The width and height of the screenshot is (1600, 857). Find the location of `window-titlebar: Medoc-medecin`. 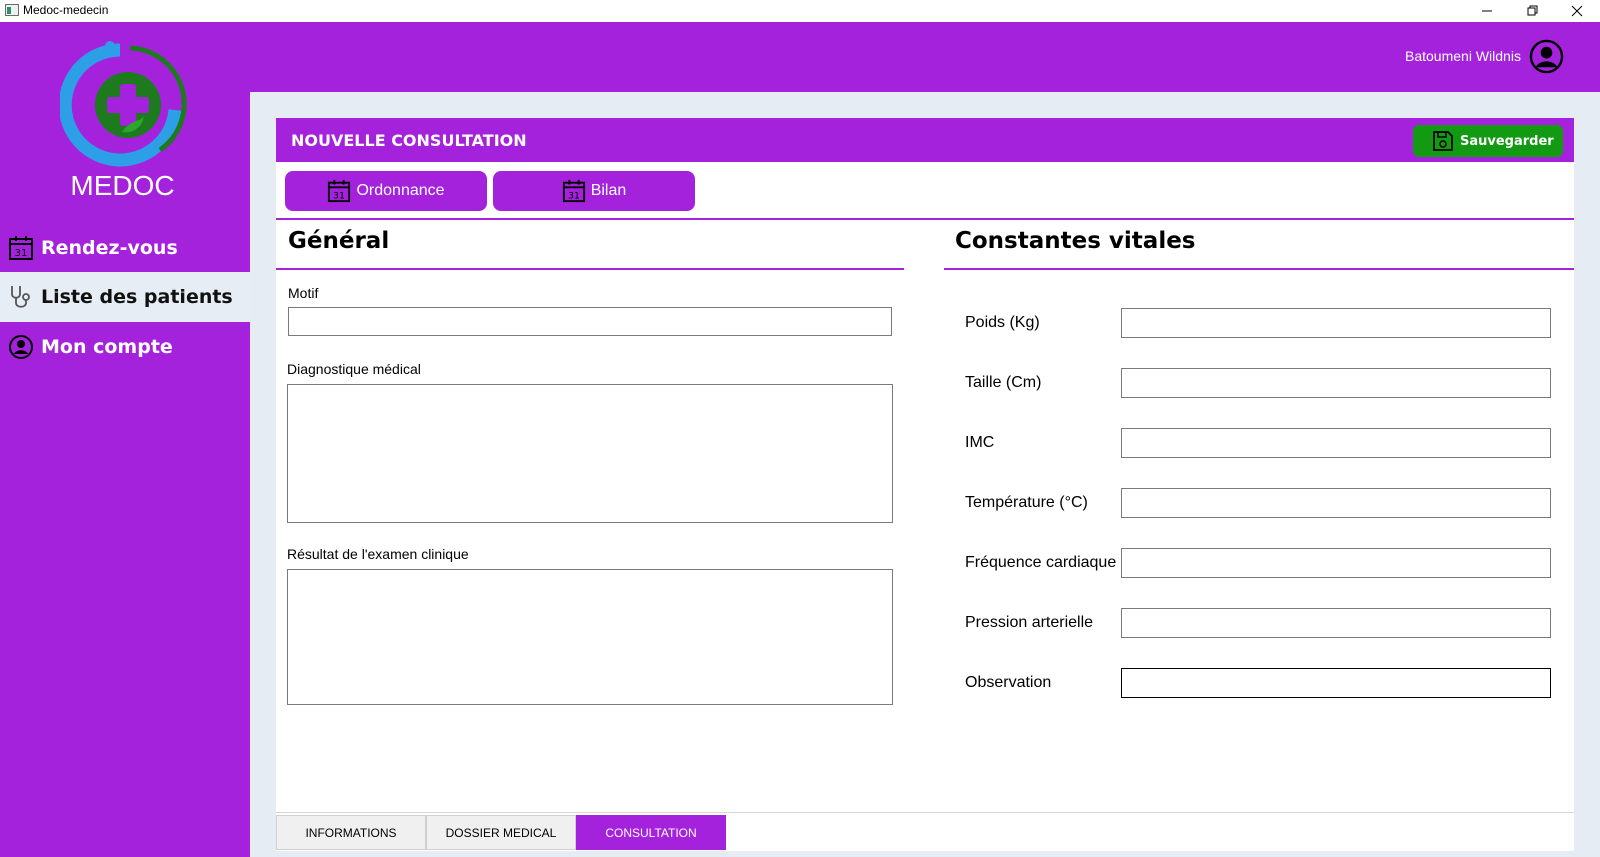

window-titlebar: Medoc-medecin is located at coordinates (800, 11).